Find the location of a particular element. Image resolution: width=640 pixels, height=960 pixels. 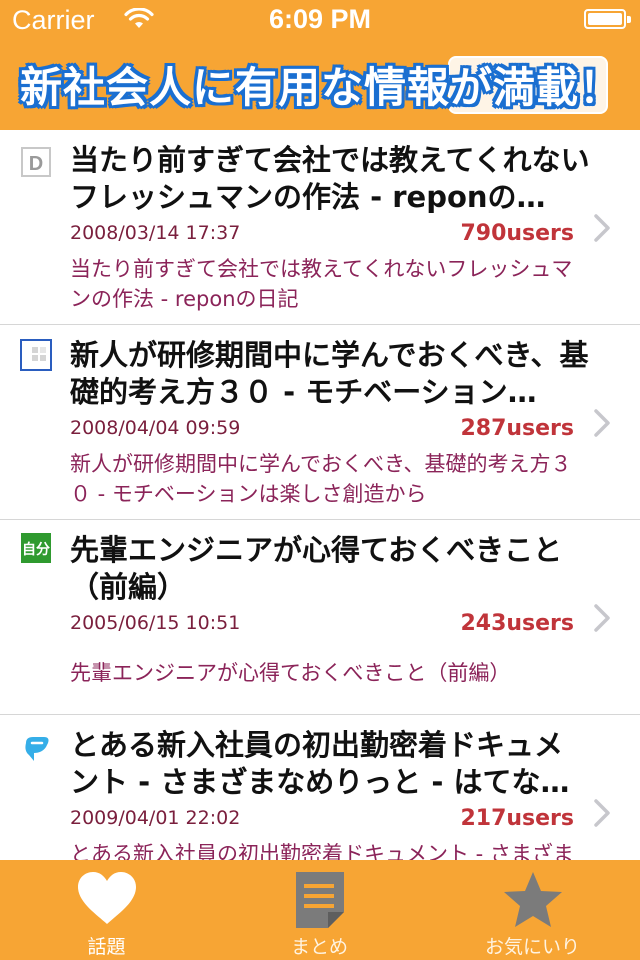

article-date: 2008/03/14 17:37 is located at coordinates (155, 233).